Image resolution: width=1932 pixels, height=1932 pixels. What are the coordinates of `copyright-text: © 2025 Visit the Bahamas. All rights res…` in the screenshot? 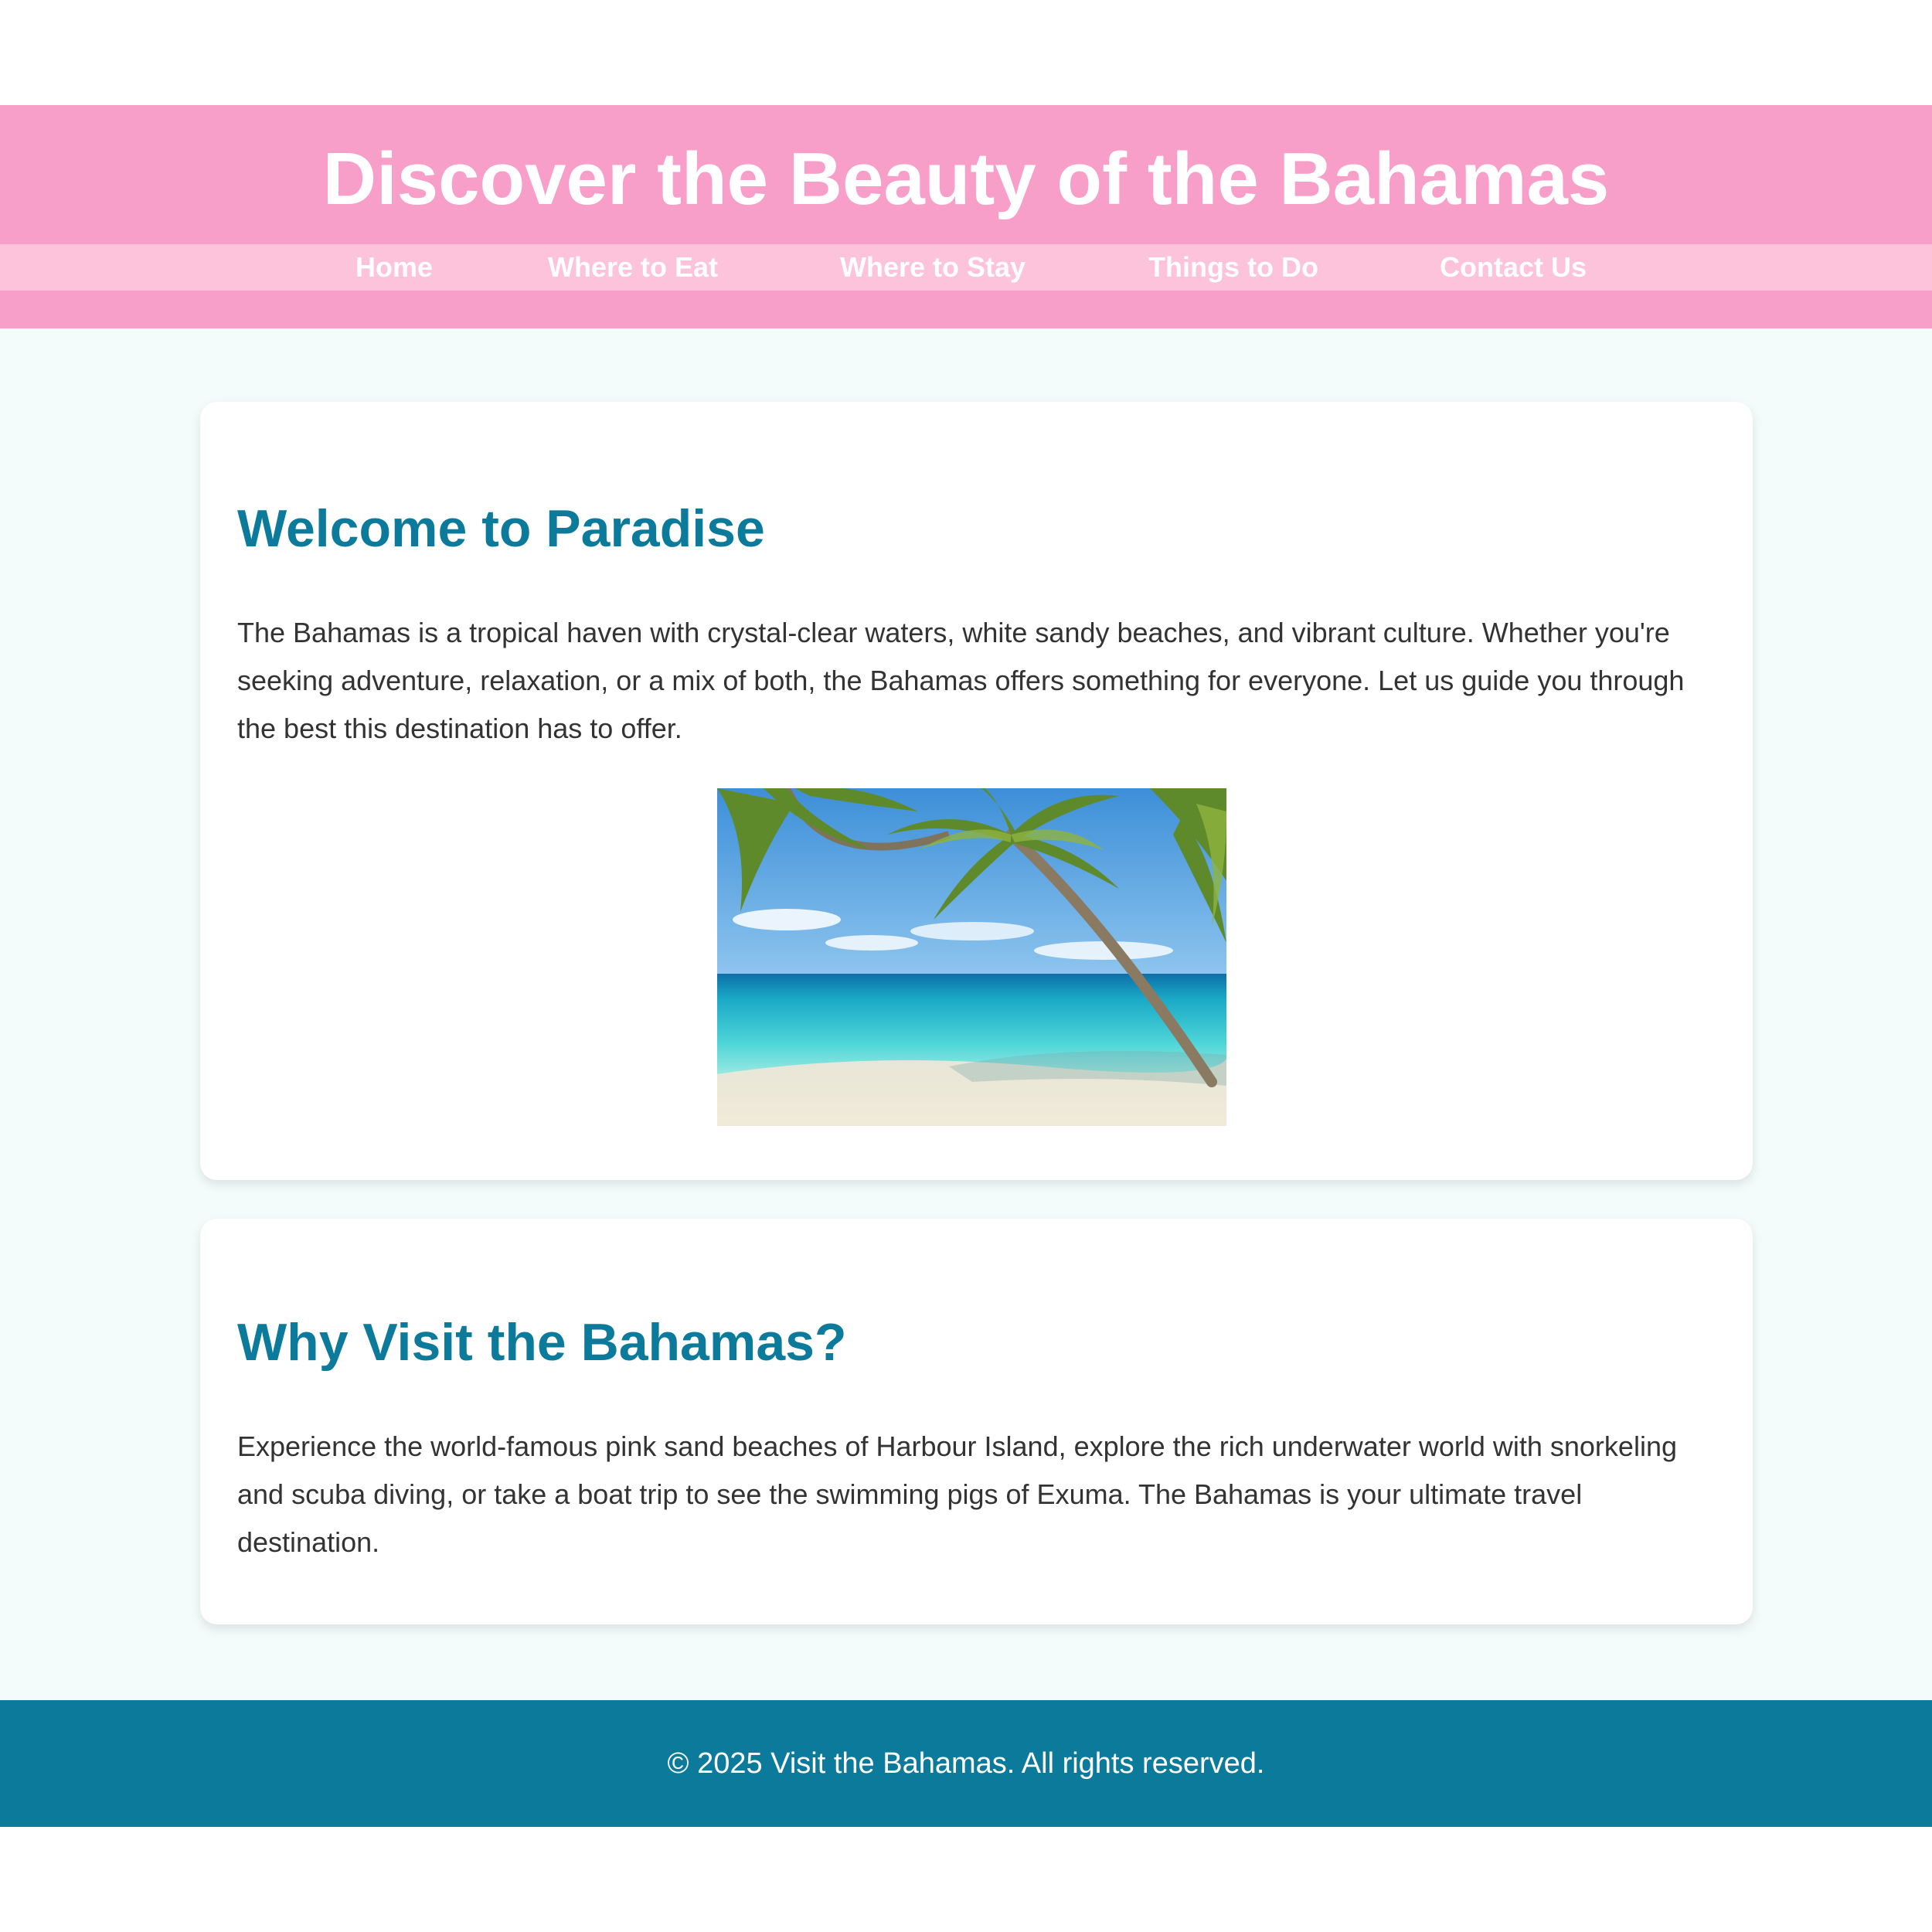 It's located at (966, 1764).